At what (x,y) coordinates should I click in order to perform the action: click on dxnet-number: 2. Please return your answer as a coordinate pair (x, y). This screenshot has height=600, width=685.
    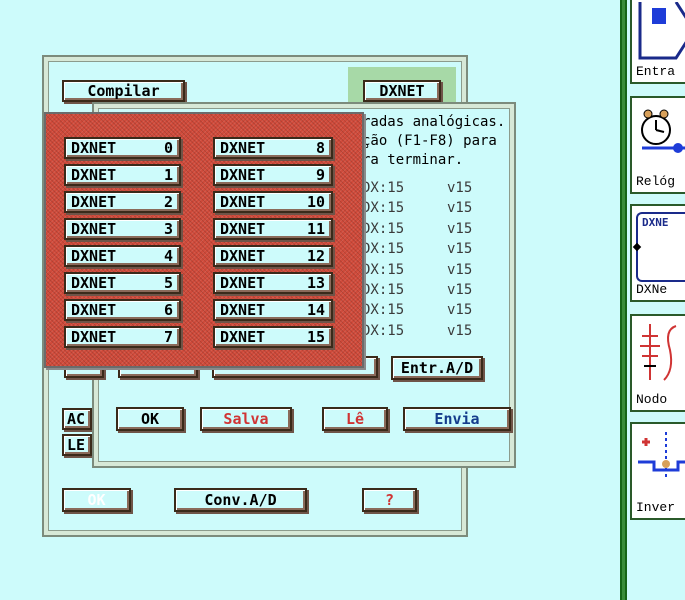
    Looking at the image, I should click on (168, 202).